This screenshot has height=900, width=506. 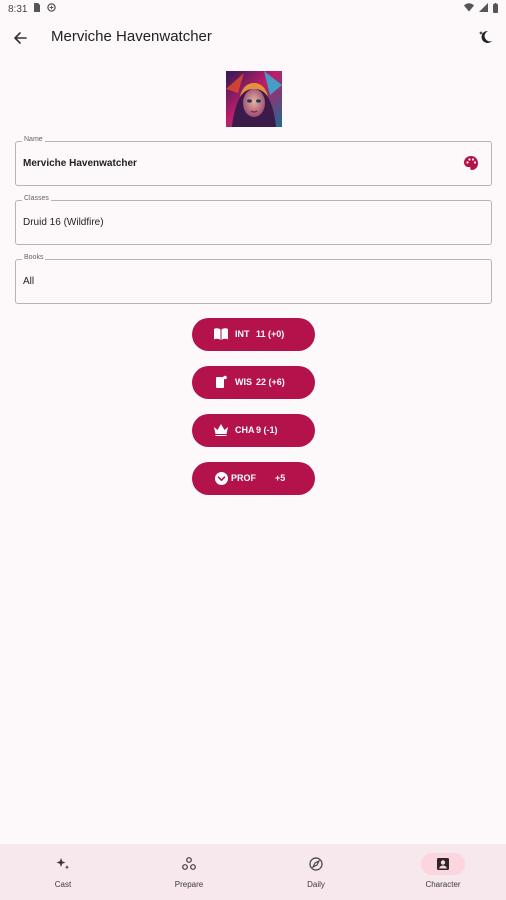 I want to click on back-button, so click(x=20, y=38).